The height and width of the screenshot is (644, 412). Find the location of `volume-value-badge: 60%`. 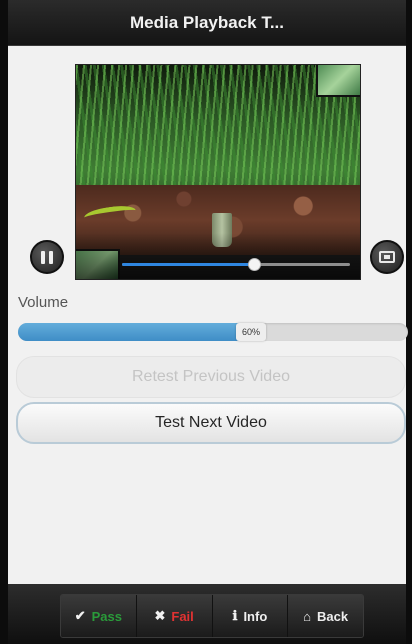

volume-value-badge: 60% is located at coordinates (251, 332).